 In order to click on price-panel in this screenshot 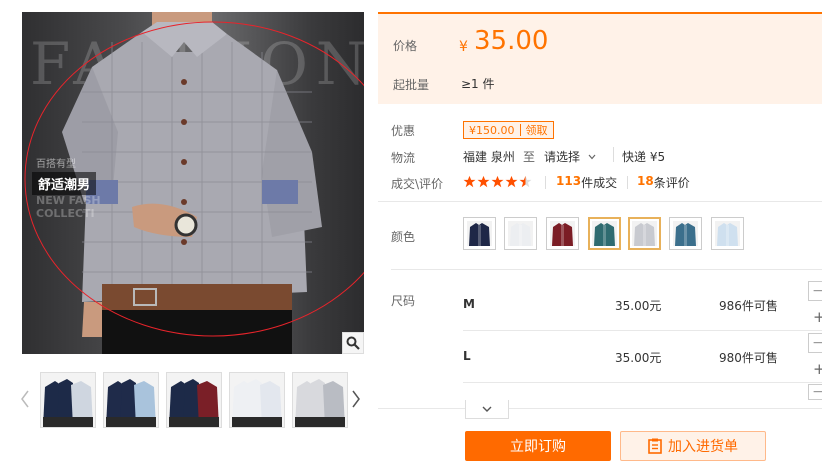, I will do `click(600, 58)`.